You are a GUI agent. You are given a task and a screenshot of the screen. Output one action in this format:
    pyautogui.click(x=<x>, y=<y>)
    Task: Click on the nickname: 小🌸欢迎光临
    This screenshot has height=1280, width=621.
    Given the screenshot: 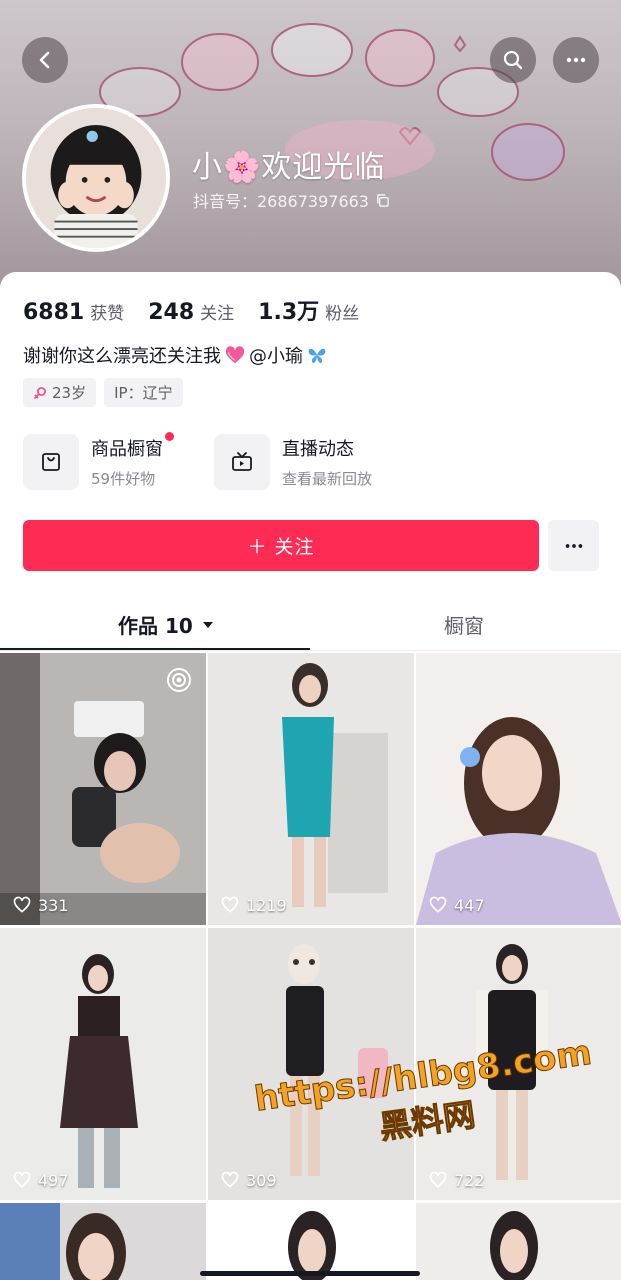 What is the action you would take?
    pyautogui.click(x=289, y=167)
    